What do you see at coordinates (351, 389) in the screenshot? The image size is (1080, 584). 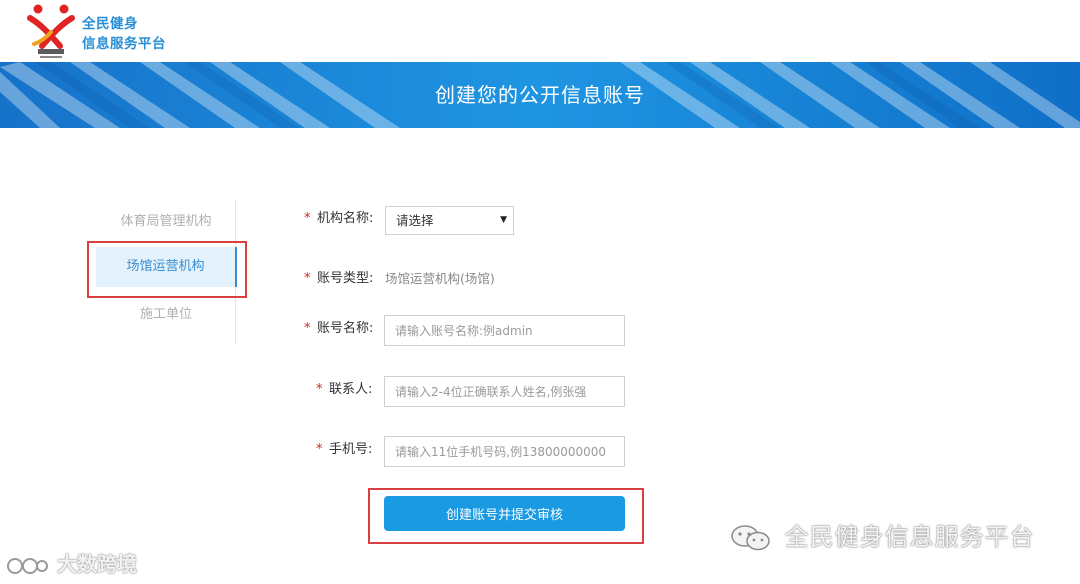 I see `contact-label: 联系人:` at bounding box center [351, 389].